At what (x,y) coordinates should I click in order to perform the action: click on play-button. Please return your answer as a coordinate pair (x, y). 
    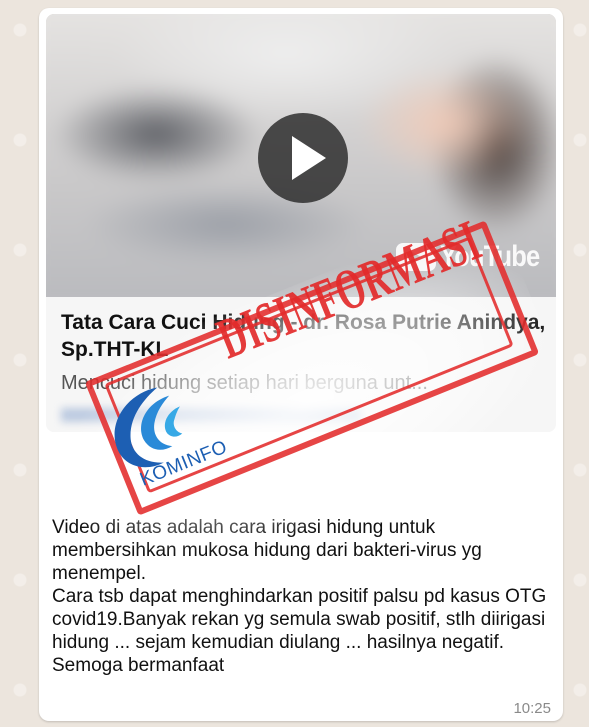
    Looking at the image, I should click on (303, 158).